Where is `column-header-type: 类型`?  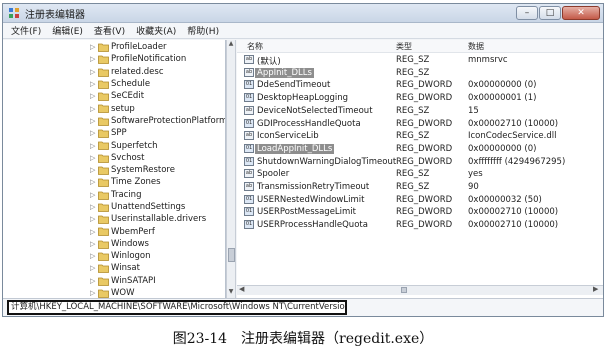
column-header-type: 类型 is located at coordinates (404, 46).